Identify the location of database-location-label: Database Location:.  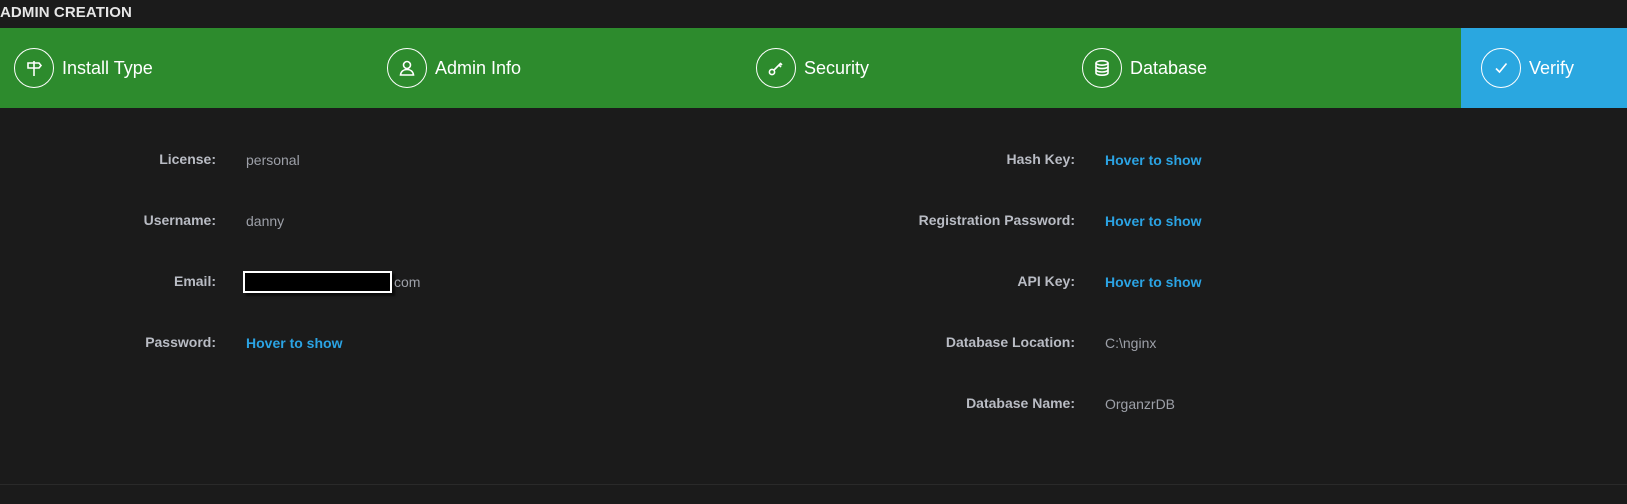
(1010, 342).